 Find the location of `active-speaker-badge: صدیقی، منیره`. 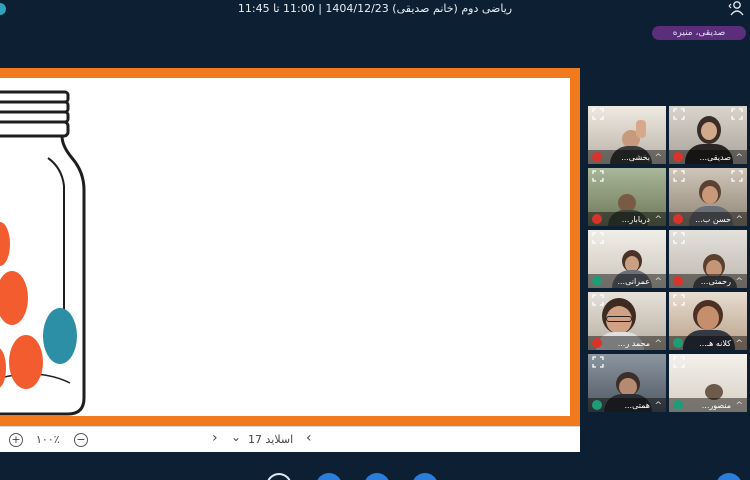

active-speaker-badge: صدیقی، منیره is located at coordinates (699, 33).